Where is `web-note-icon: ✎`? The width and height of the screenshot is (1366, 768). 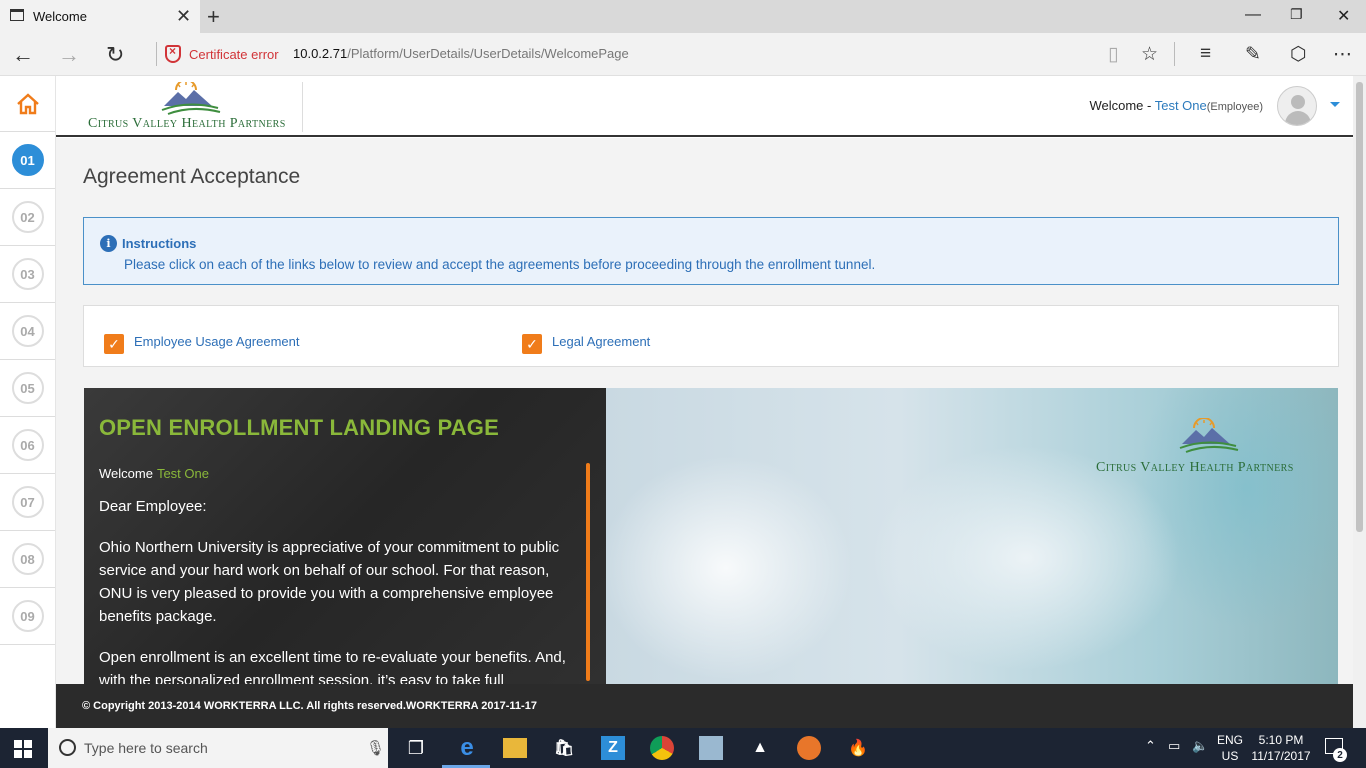 web-note-icon: ✎ is located at coordinates (1253, 54).